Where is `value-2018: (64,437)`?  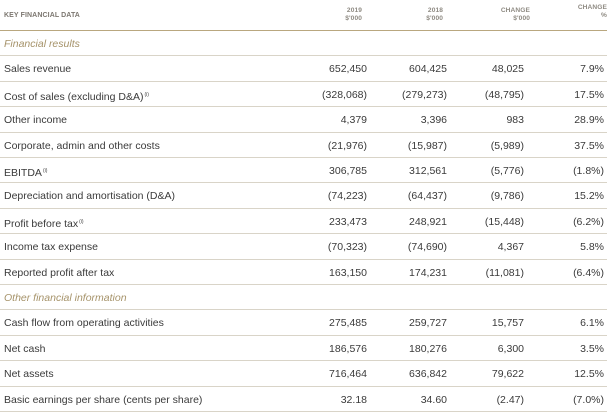 value-2018: (64,437) is located at coordinates (427, 196).